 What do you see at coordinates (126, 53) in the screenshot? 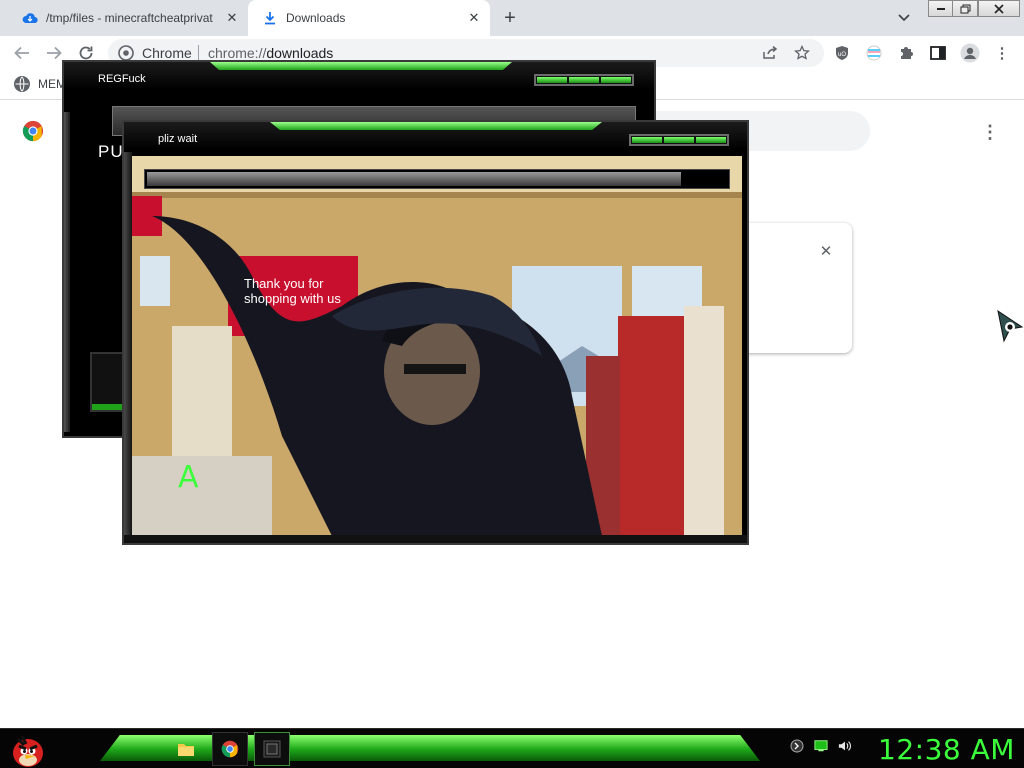
I see `chrome-site-icon` at bounding box center [126, 53].